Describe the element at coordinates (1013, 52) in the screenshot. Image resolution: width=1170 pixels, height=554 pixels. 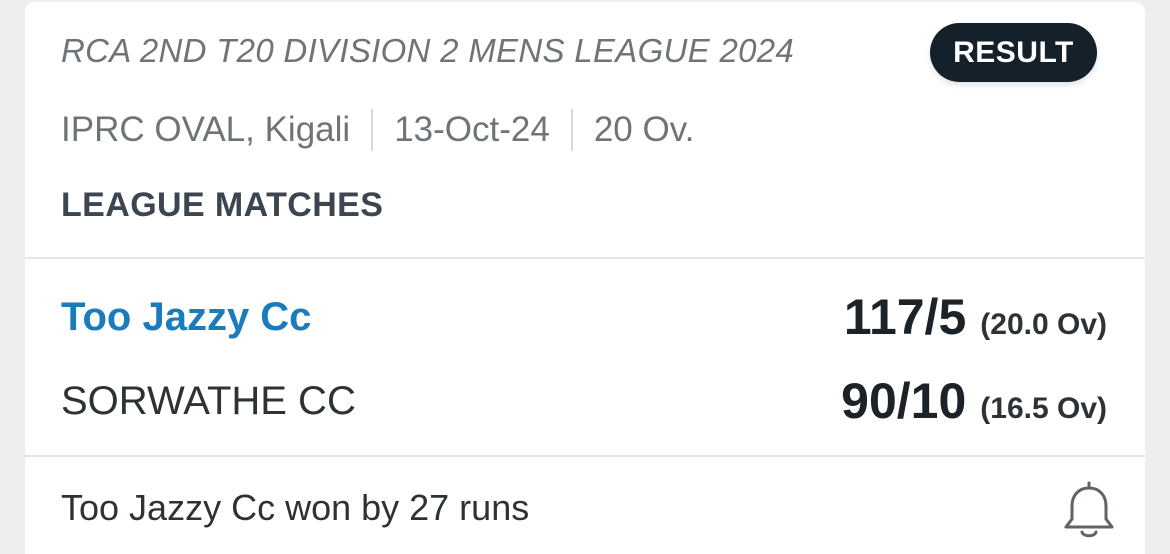
I see `status-badge: RESULT` at that location.